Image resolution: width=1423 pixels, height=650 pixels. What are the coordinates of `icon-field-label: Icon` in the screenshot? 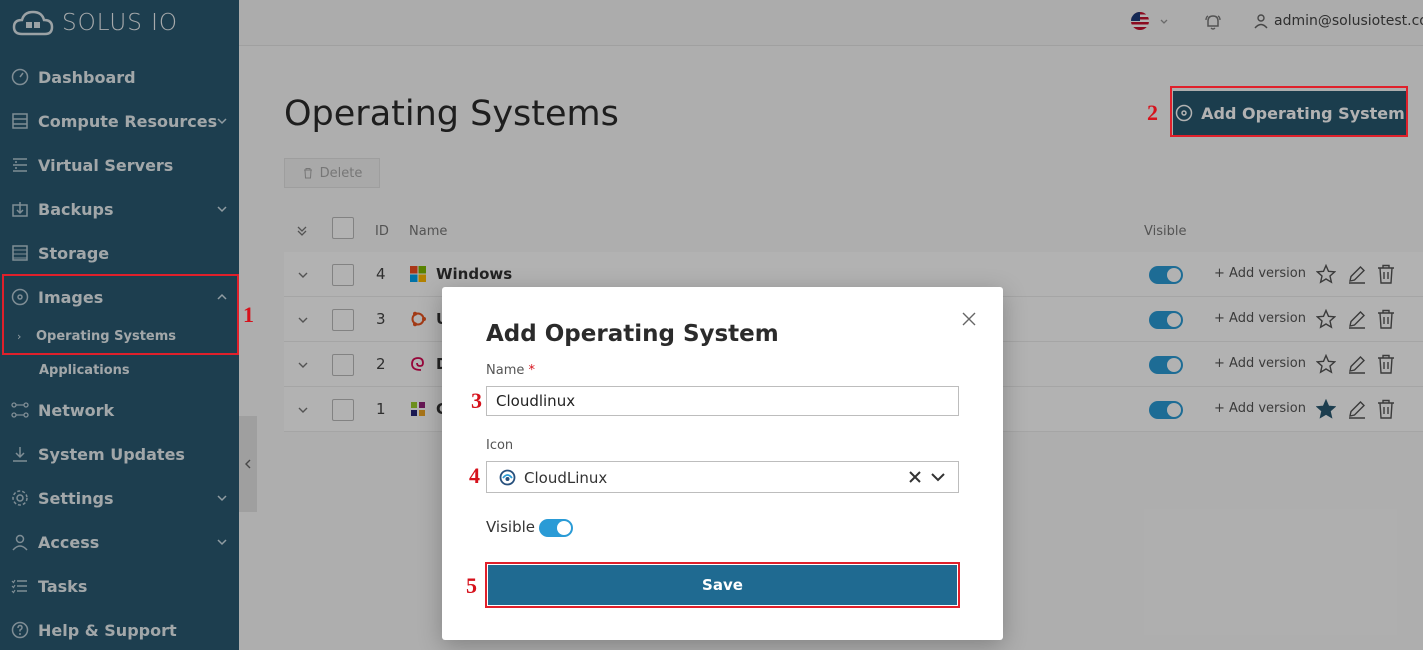 It's located at (500, 445).